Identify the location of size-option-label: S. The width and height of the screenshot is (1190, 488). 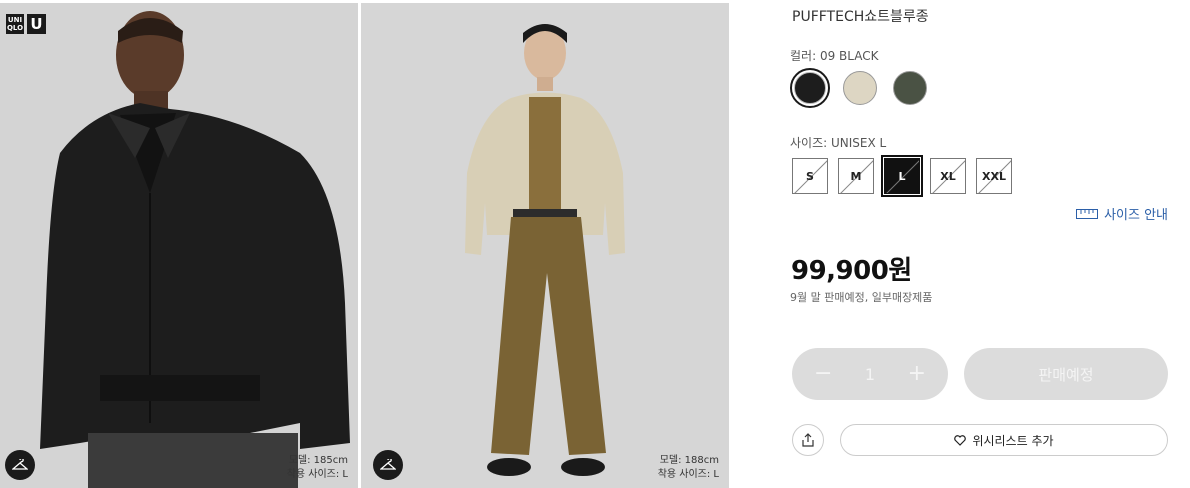
(810, 176).